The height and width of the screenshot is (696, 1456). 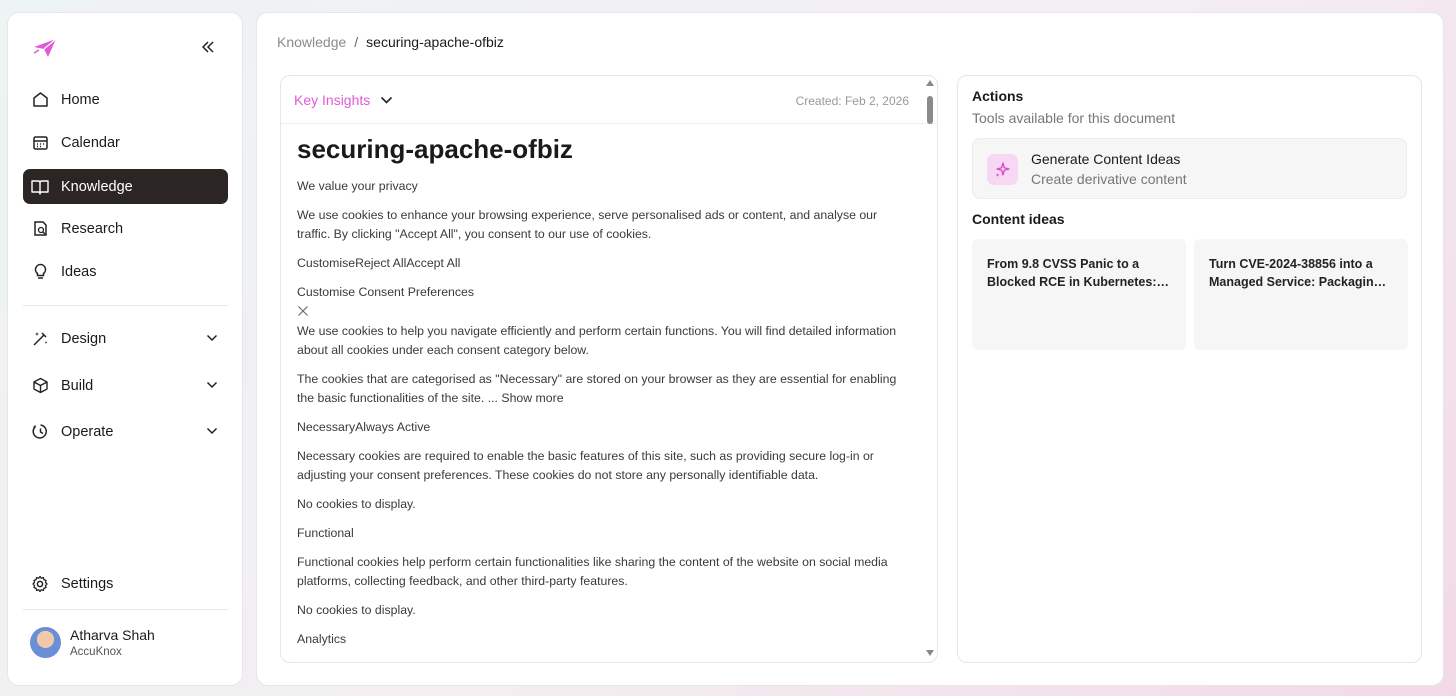 What do you see at coordinates (40, 187) in the screenshot?
I see `book-icon` at bounding box center [40, 187].